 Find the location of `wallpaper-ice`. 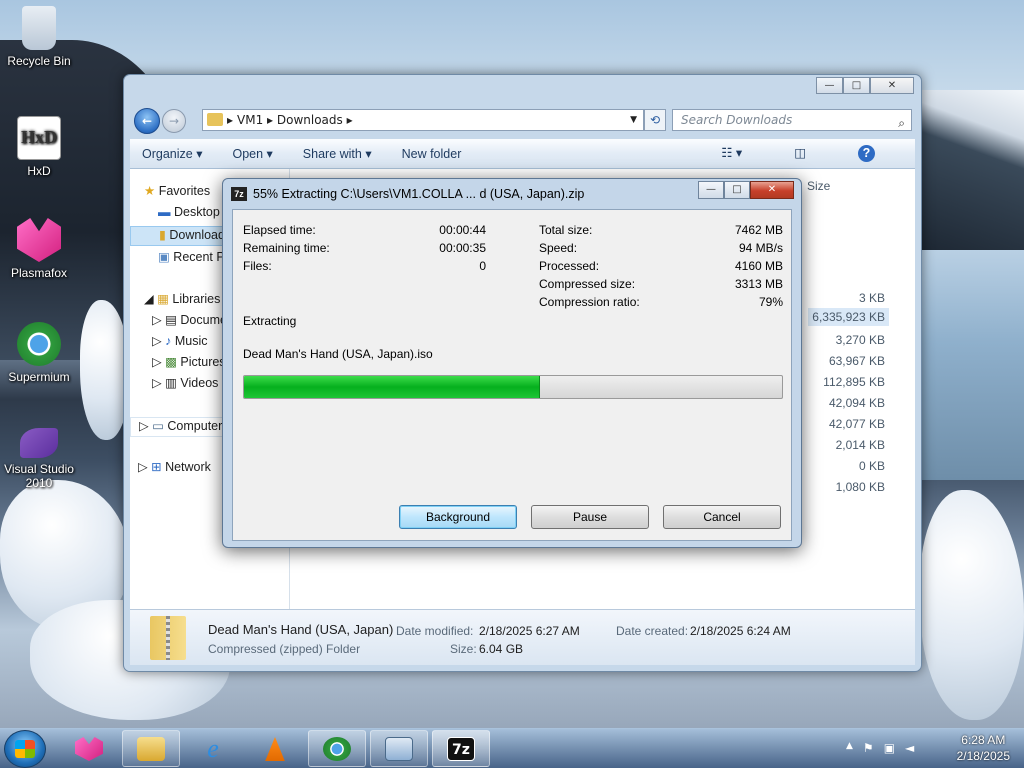

wallpaper-ice is located at coordinates (972, 605).